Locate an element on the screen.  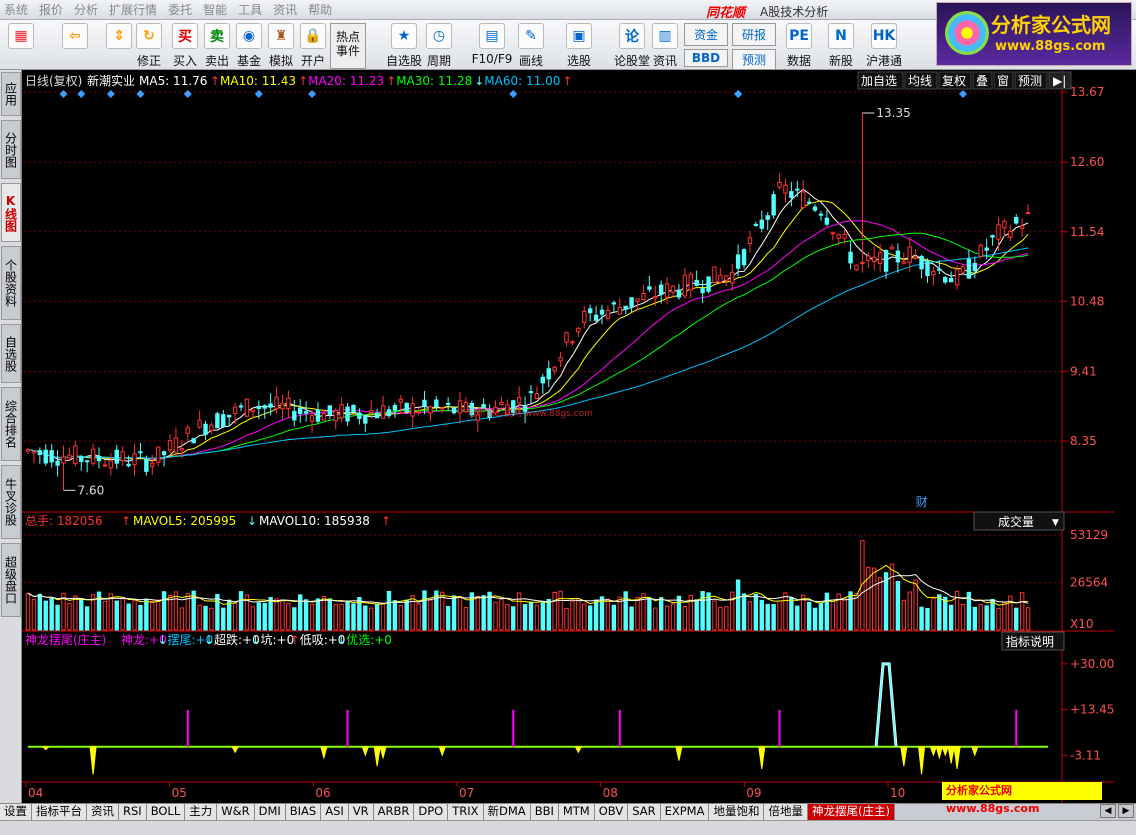
vol-selector: 成交量 is located at coordinates (1016, 521).